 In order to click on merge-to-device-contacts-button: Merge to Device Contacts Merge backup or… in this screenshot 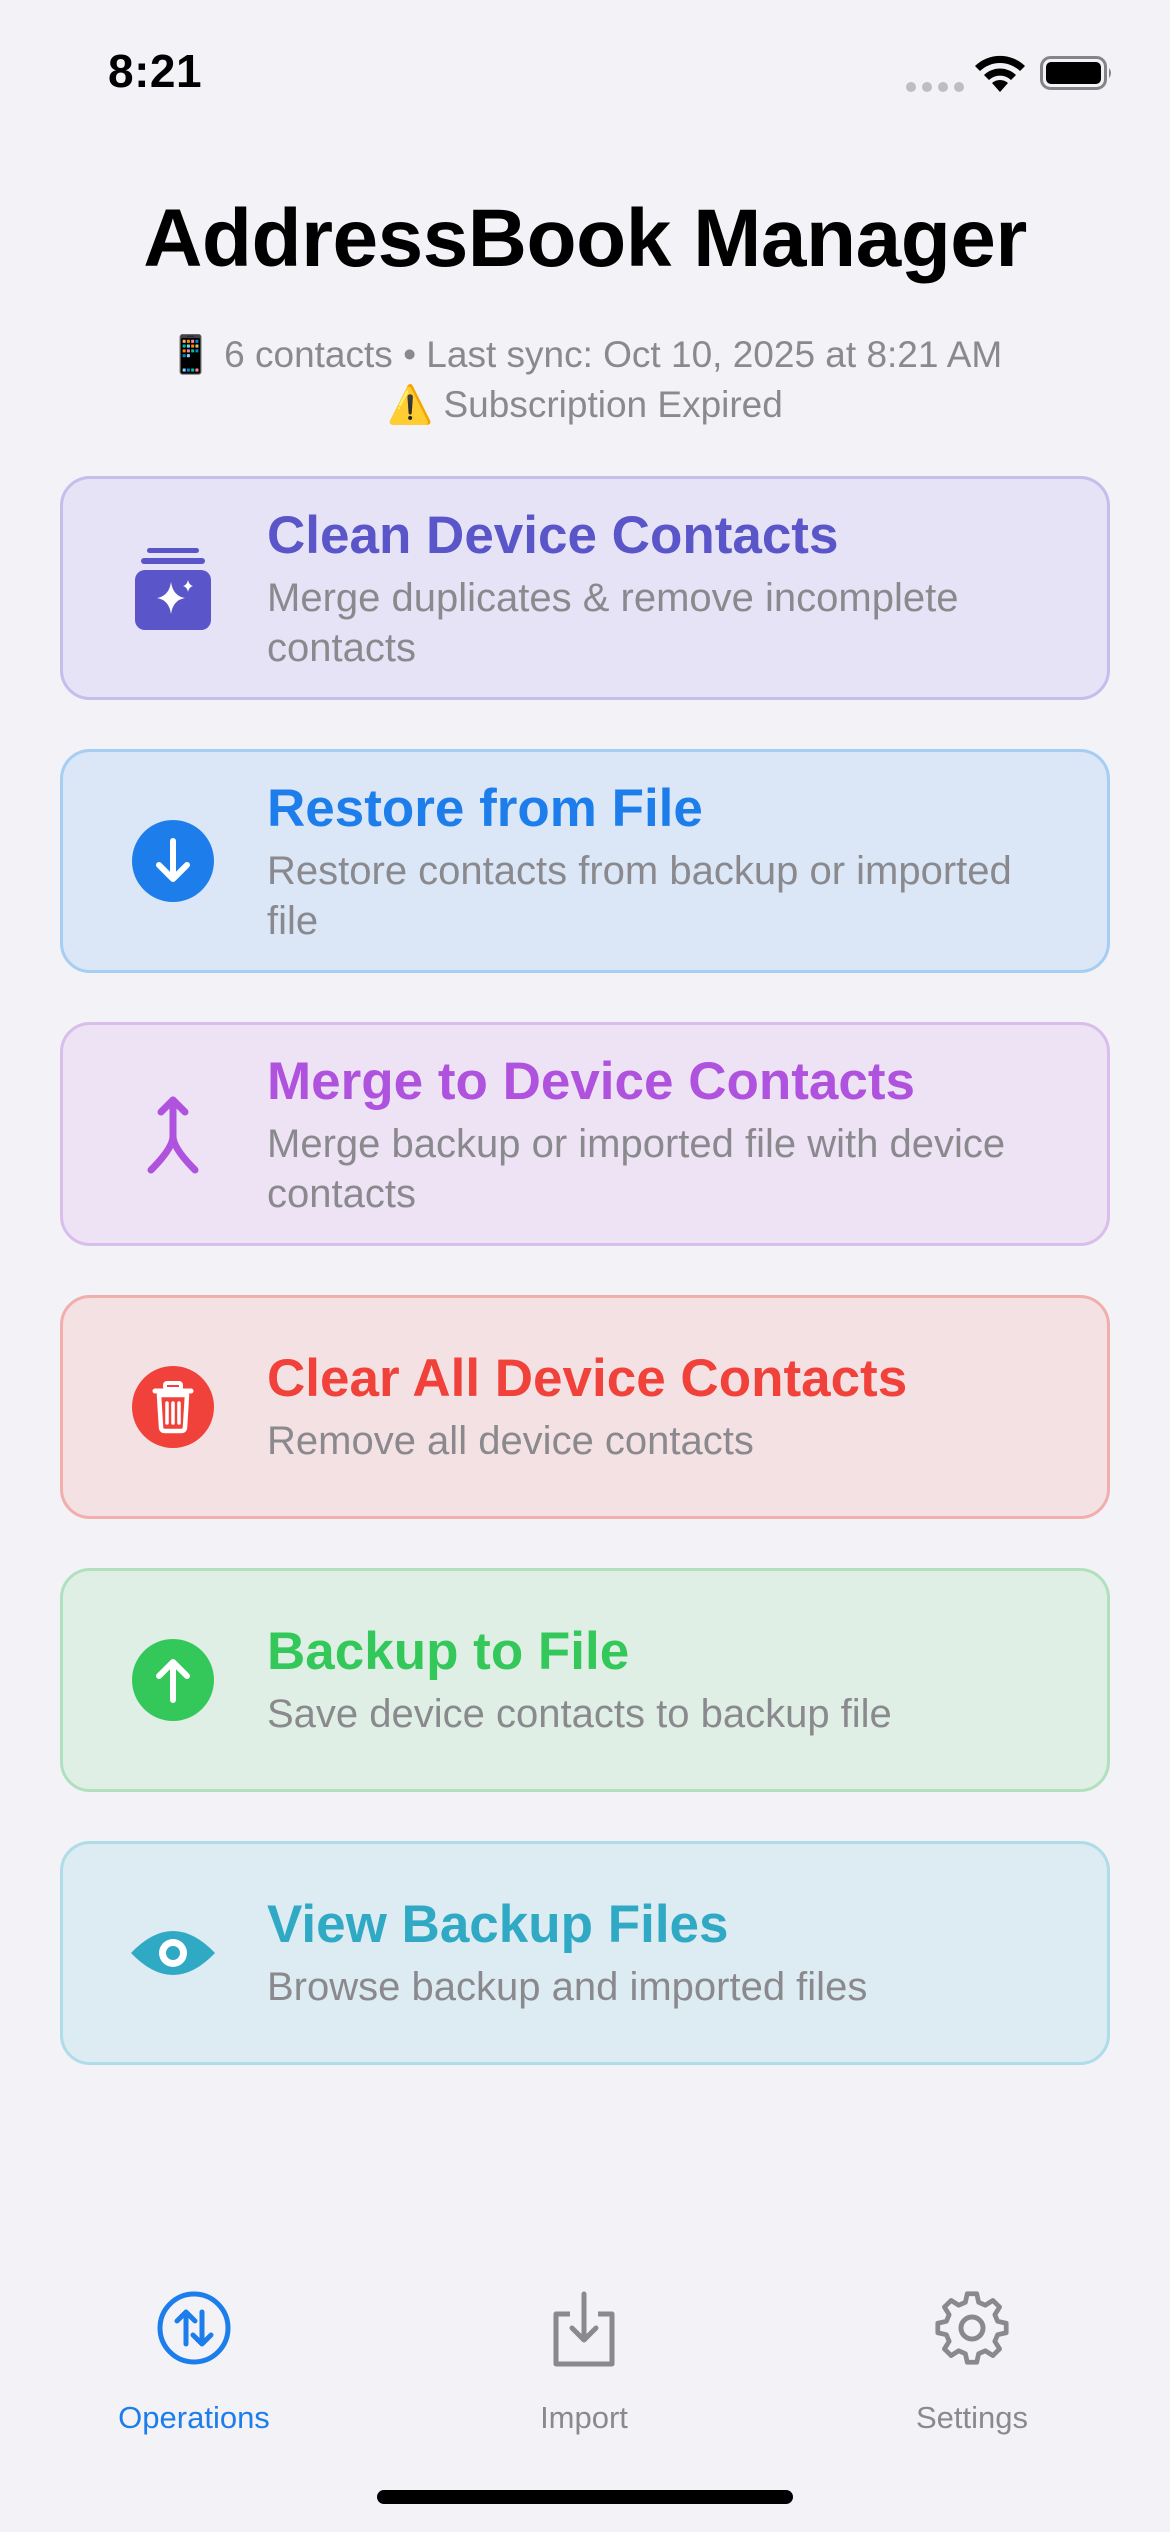, I will do `click(585, 1134)`.